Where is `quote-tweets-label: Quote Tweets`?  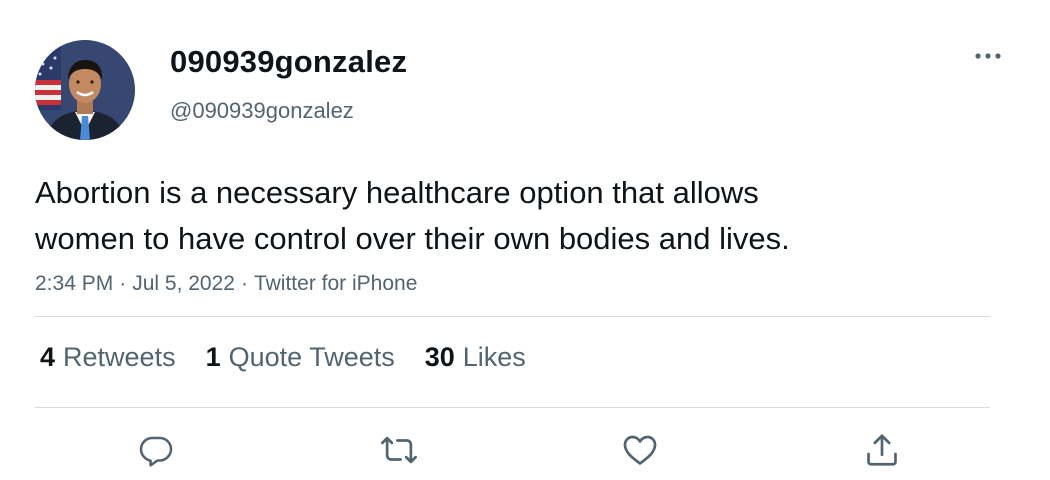 quote-tweets-label: Quote Tweets is located at coordinates (311, 357).